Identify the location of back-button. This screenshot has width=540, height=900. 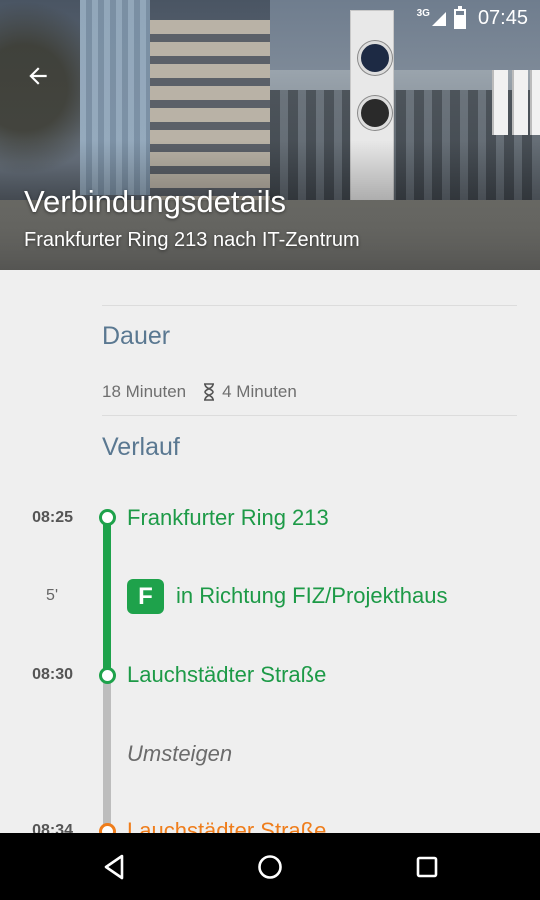
(38, 76).